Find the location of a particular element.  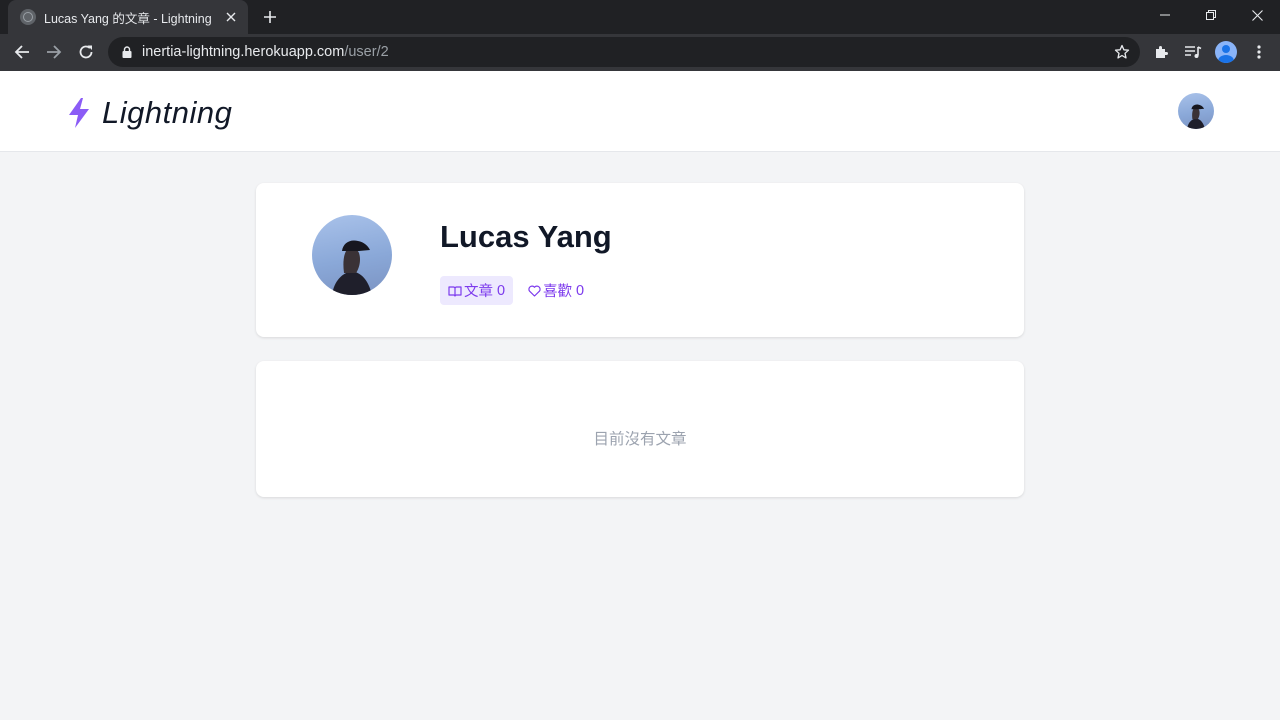

book-open-icon is located at coordinates (455, 291).